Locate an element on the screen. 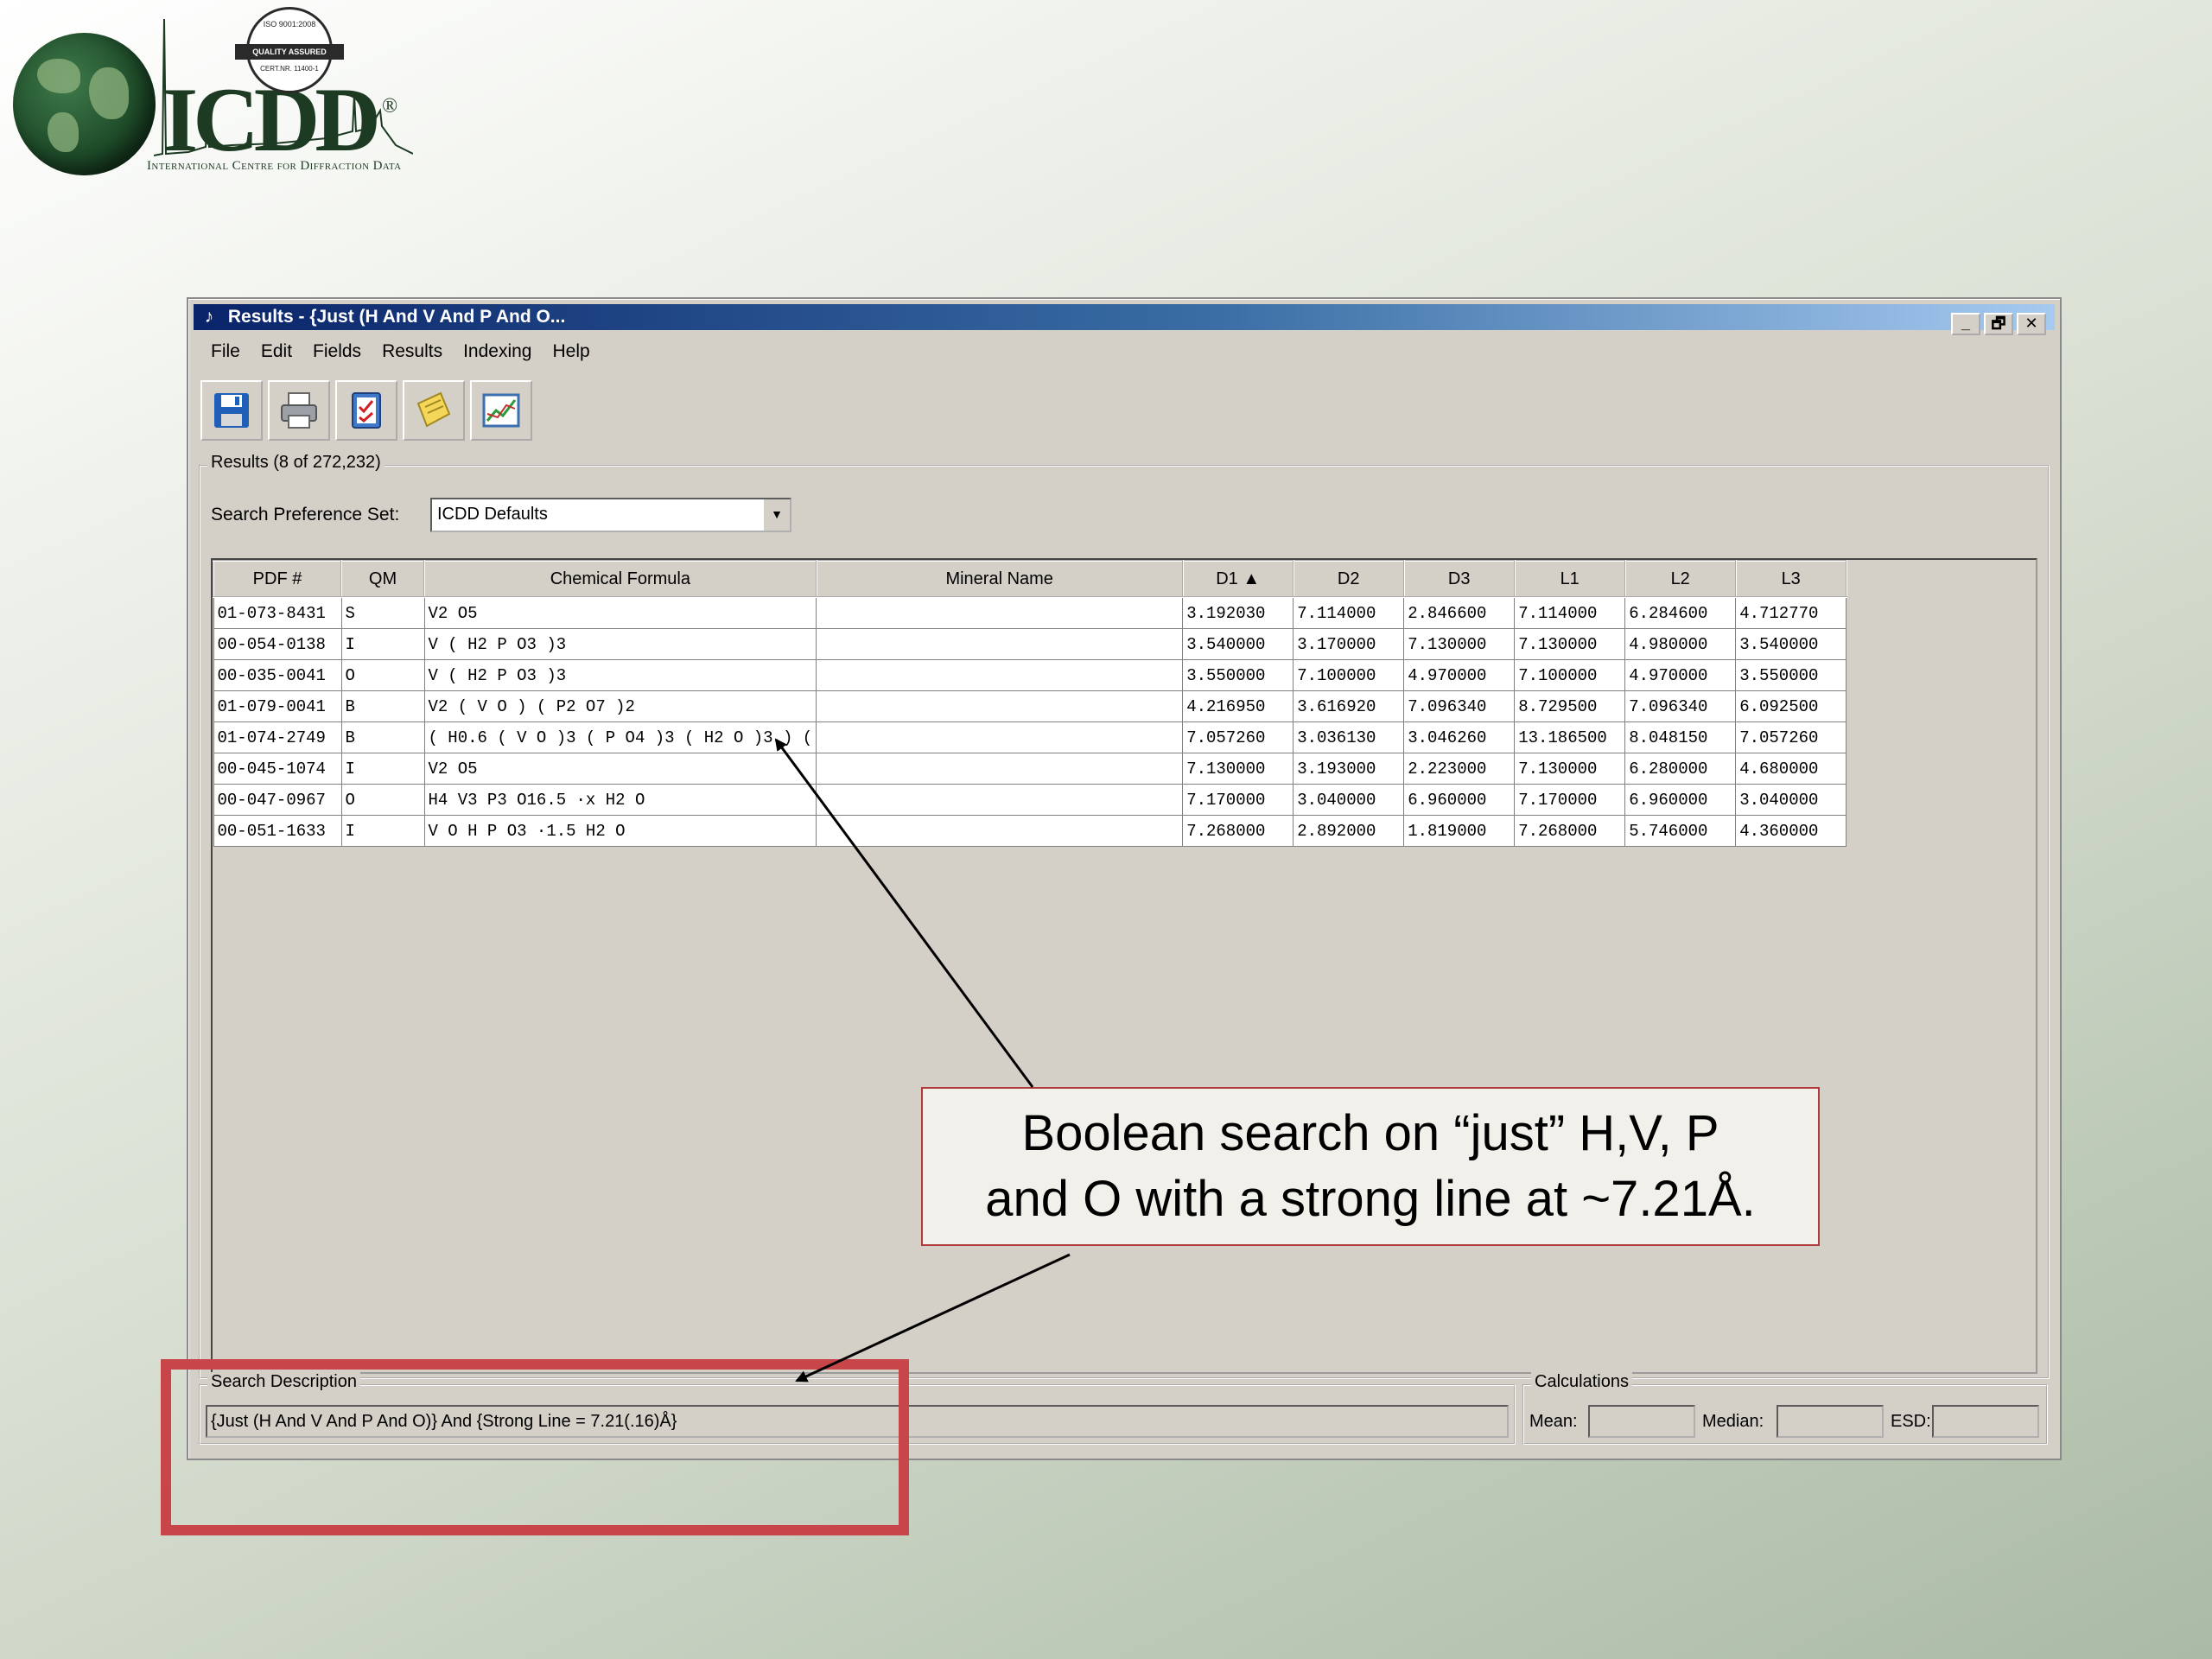  column-header-mineral: Mineral Name is located at coordinates (999, 579).